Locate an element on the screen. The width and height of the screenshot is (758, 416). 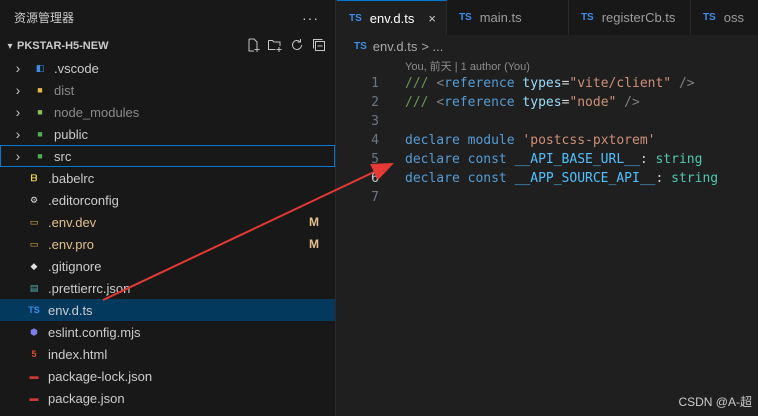
tree-file-index-html: 5 index.html is located at coordinates (167, 354).